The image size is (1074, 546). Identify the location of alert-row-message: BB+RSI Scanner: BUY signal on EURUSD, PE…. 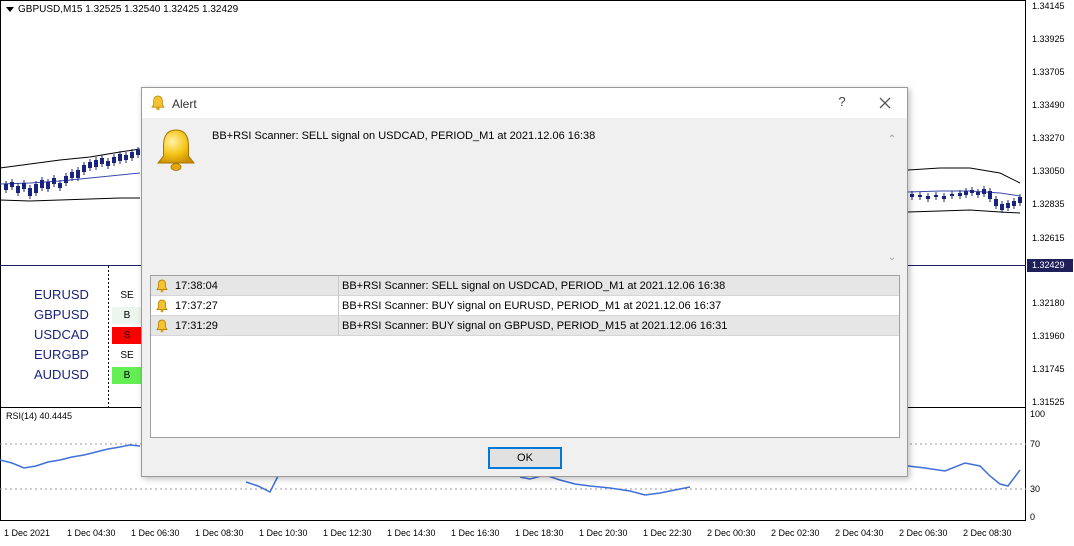
(532, 306).